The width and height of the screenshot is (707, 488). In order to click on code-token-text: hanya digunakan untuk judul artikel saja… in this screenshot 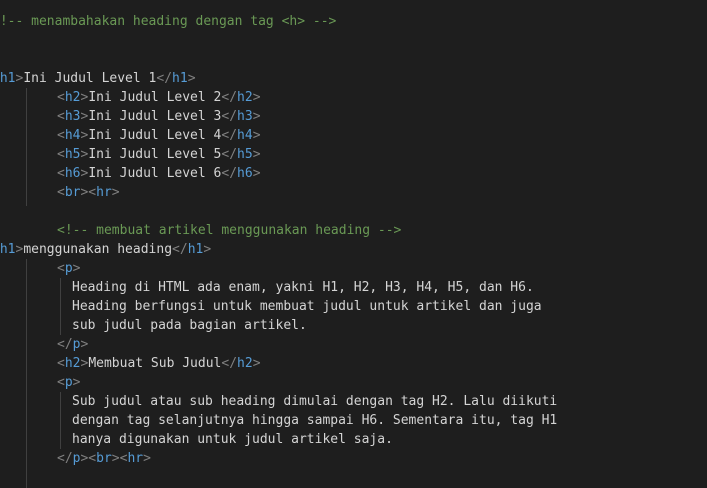, I will do `click(232, 439)`.